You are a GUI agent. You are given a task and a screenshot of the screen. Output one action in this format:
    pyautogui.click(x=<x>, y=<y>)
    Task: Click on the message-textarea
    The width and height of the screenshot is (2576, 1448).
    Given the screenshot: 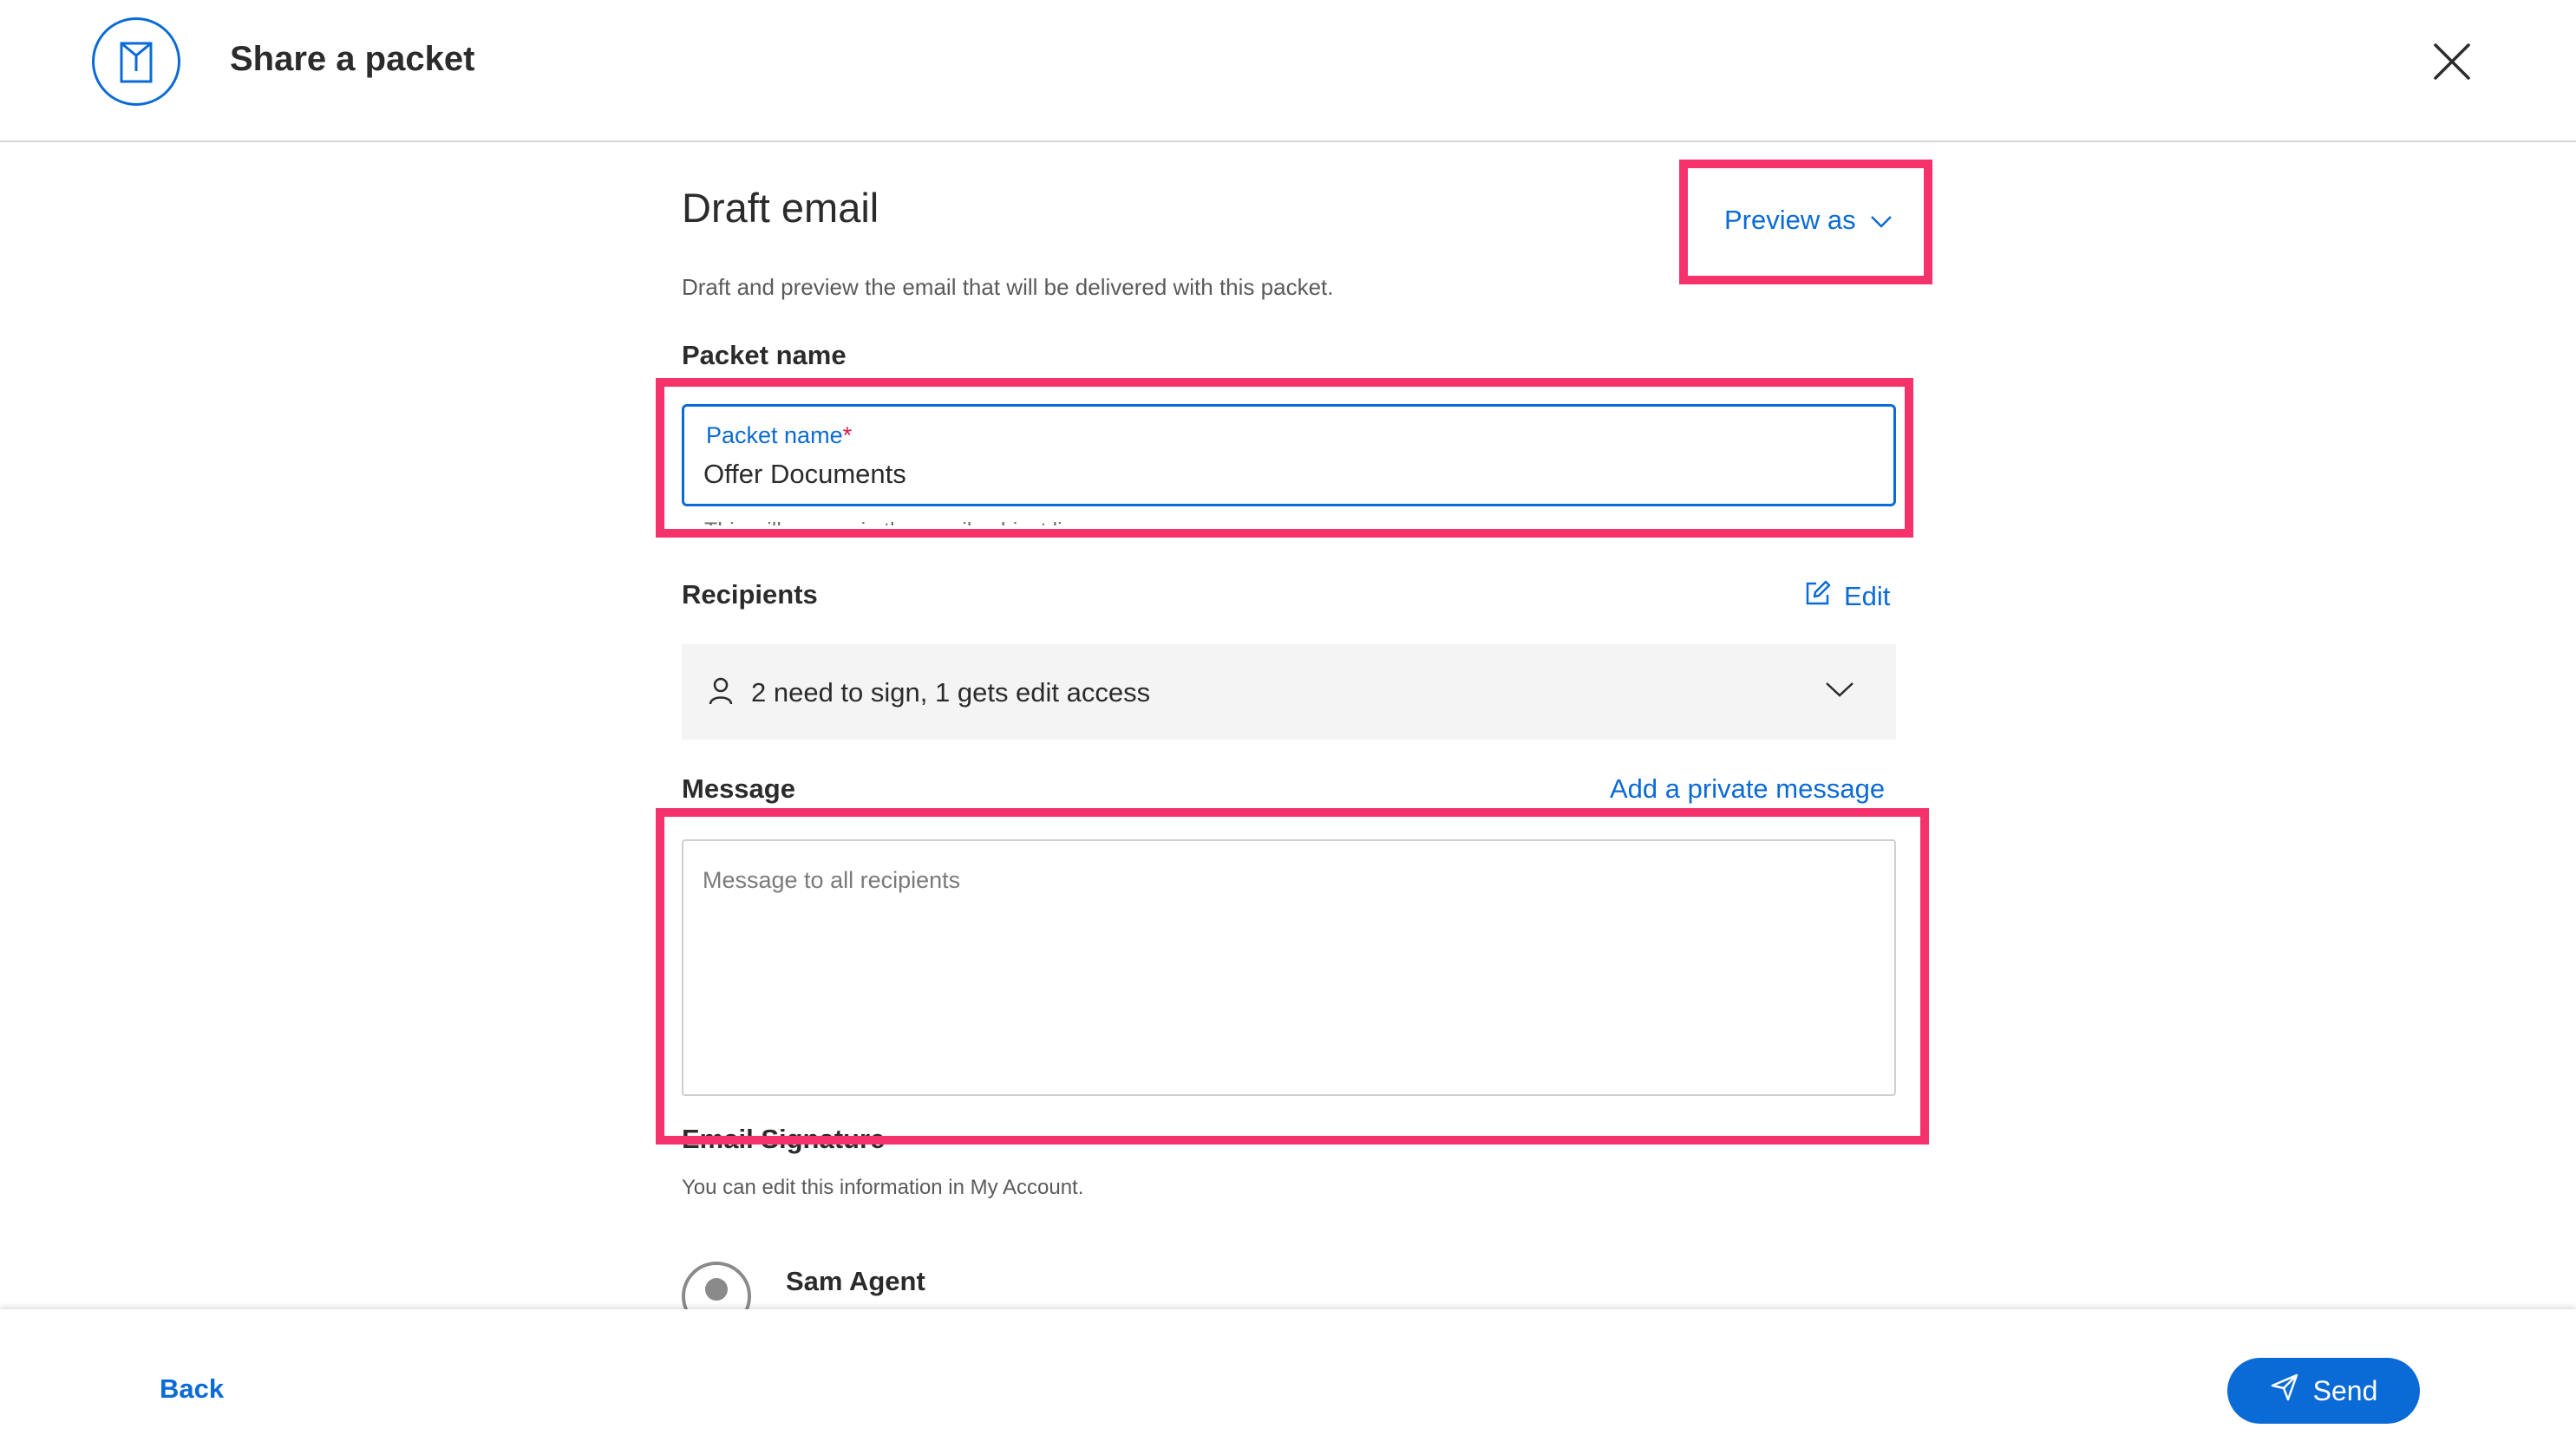 What is the action you would take?
    pyautogui.click(x=1288, y=967)
    